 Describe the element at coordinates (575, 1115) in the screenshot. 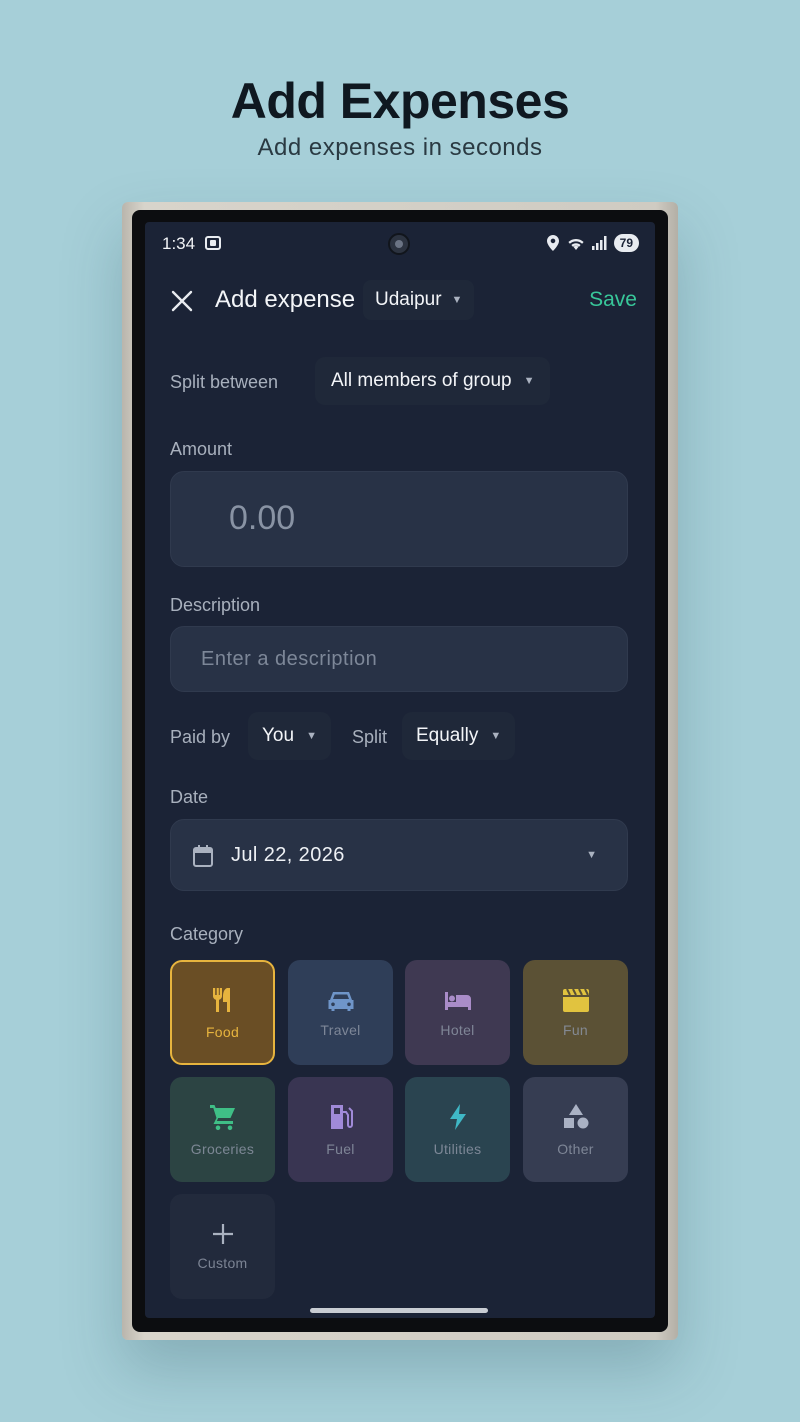

I see `shapes-icon` at that location.